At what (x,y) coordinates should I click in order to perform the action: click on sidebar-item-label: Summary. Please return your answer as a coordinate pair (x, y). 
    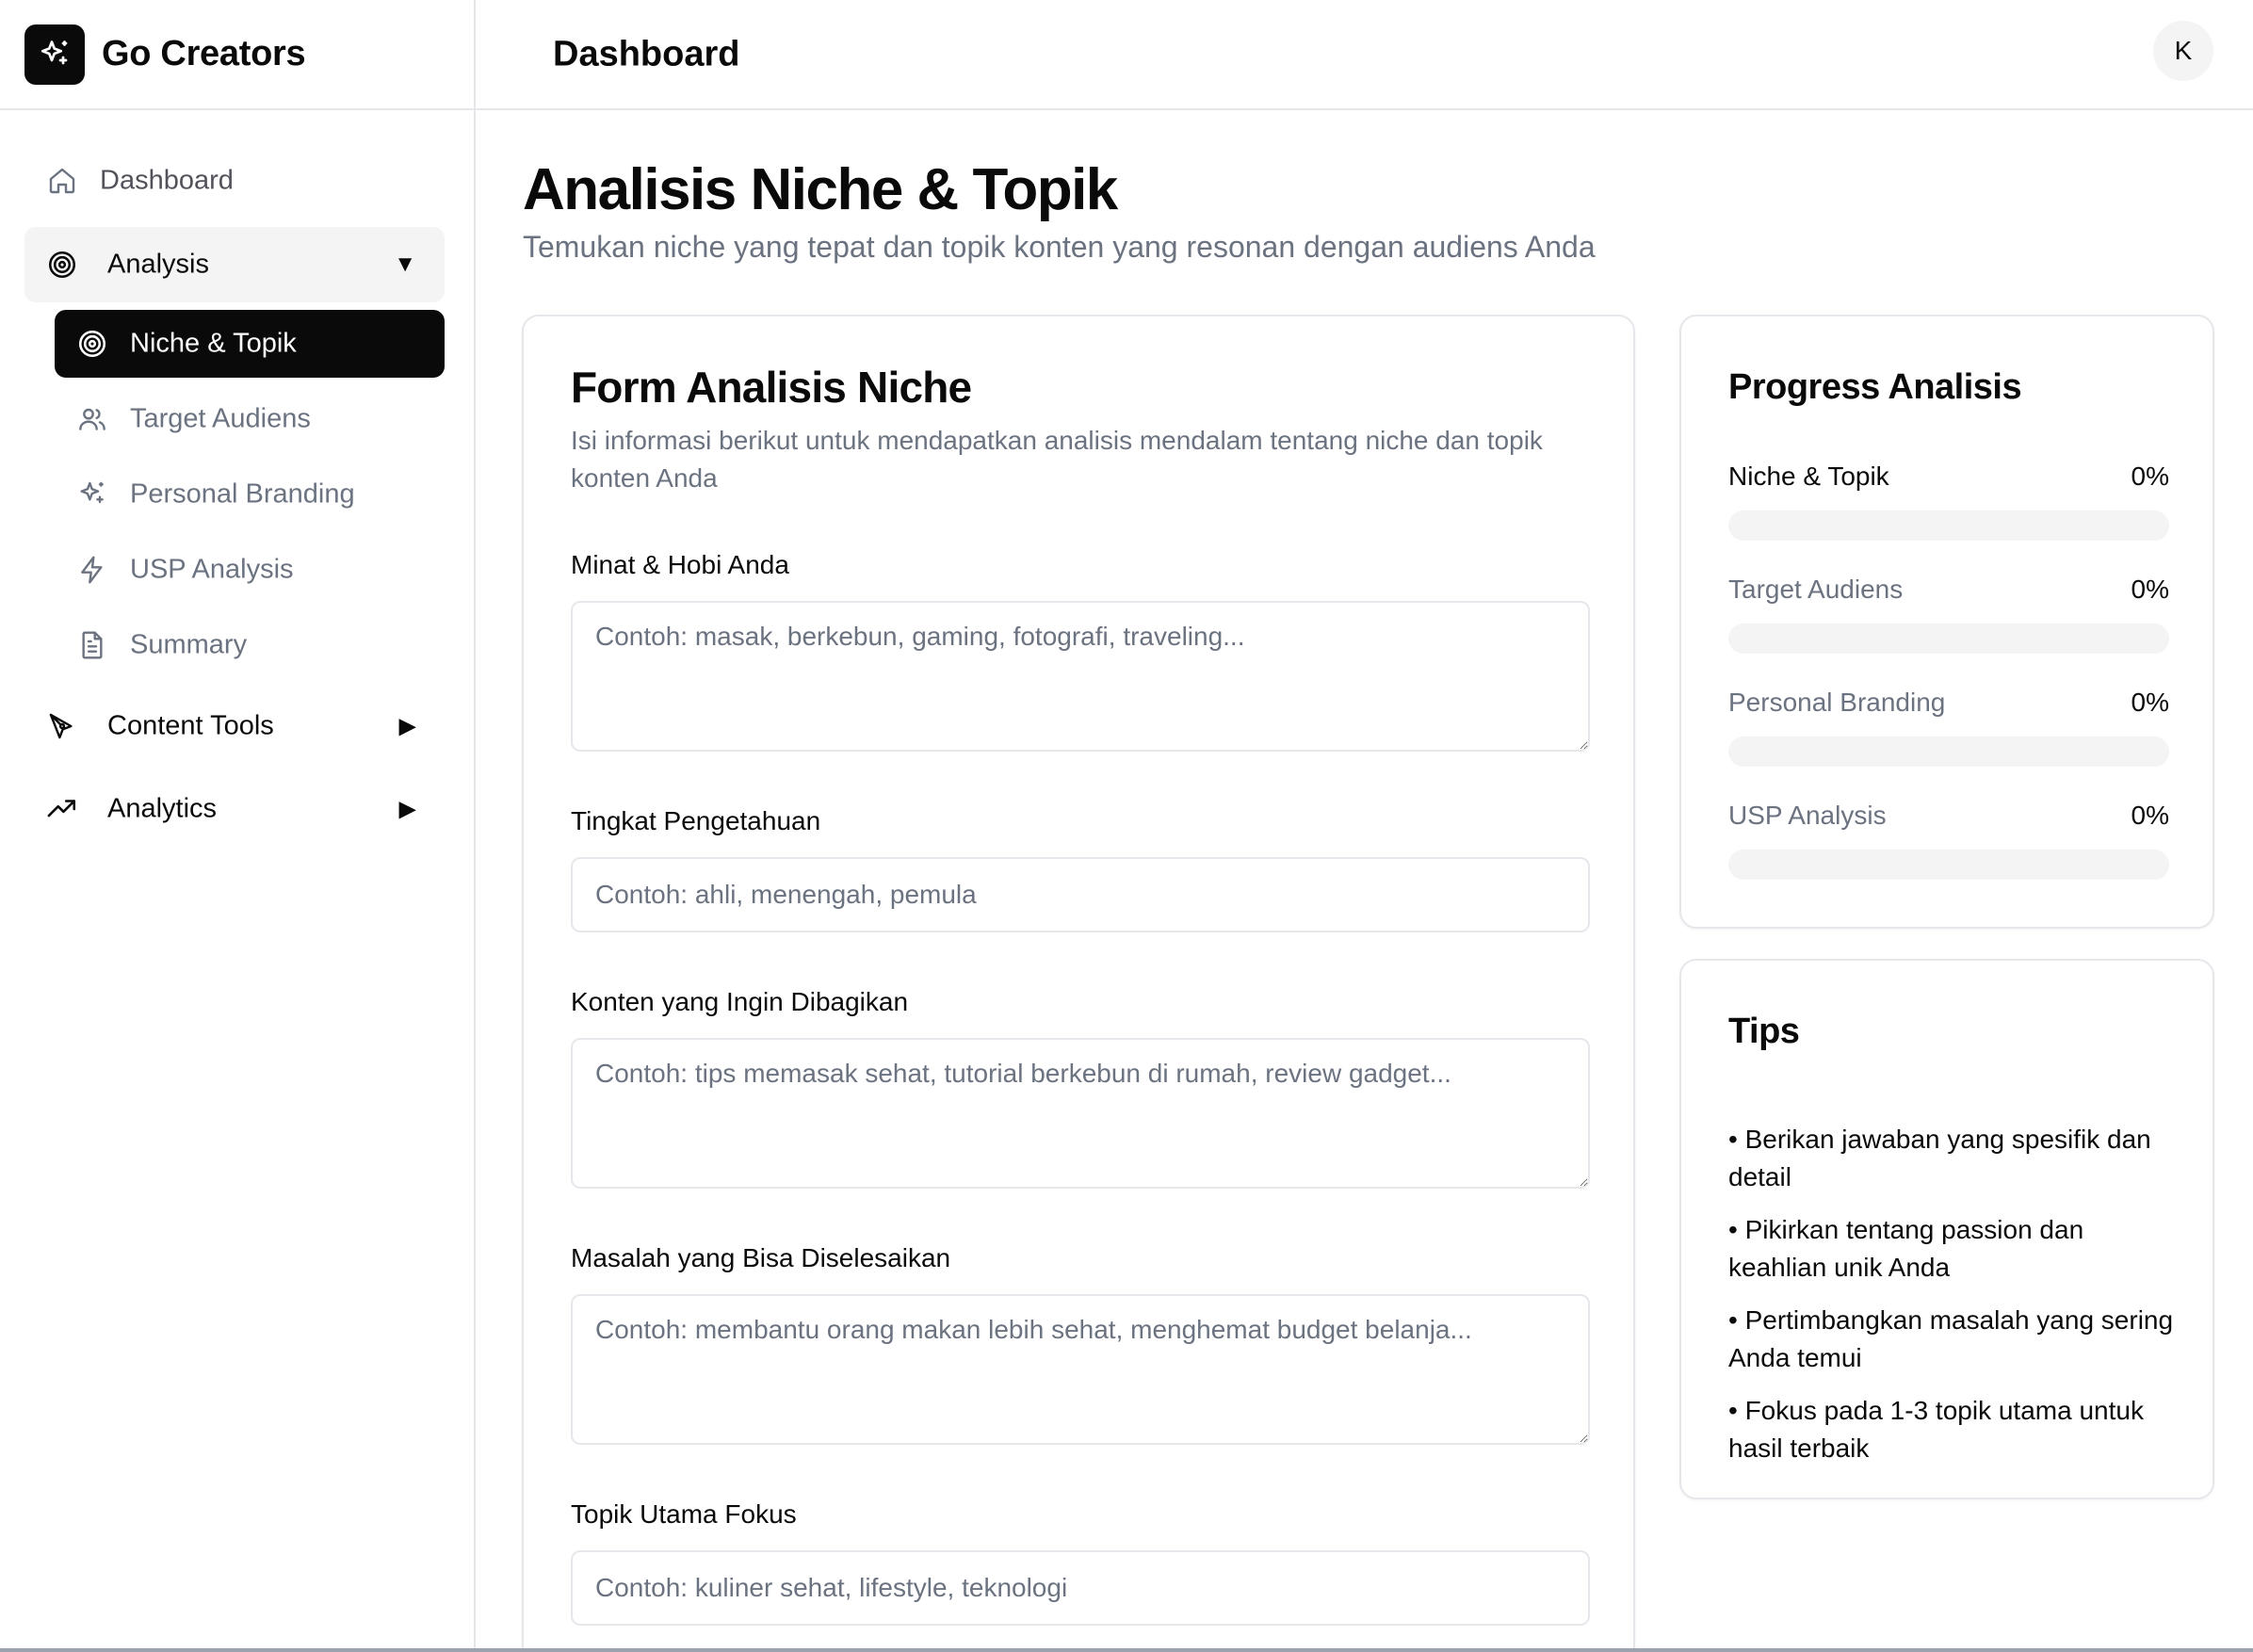
    Looking at the image, I should click on (189, 645).